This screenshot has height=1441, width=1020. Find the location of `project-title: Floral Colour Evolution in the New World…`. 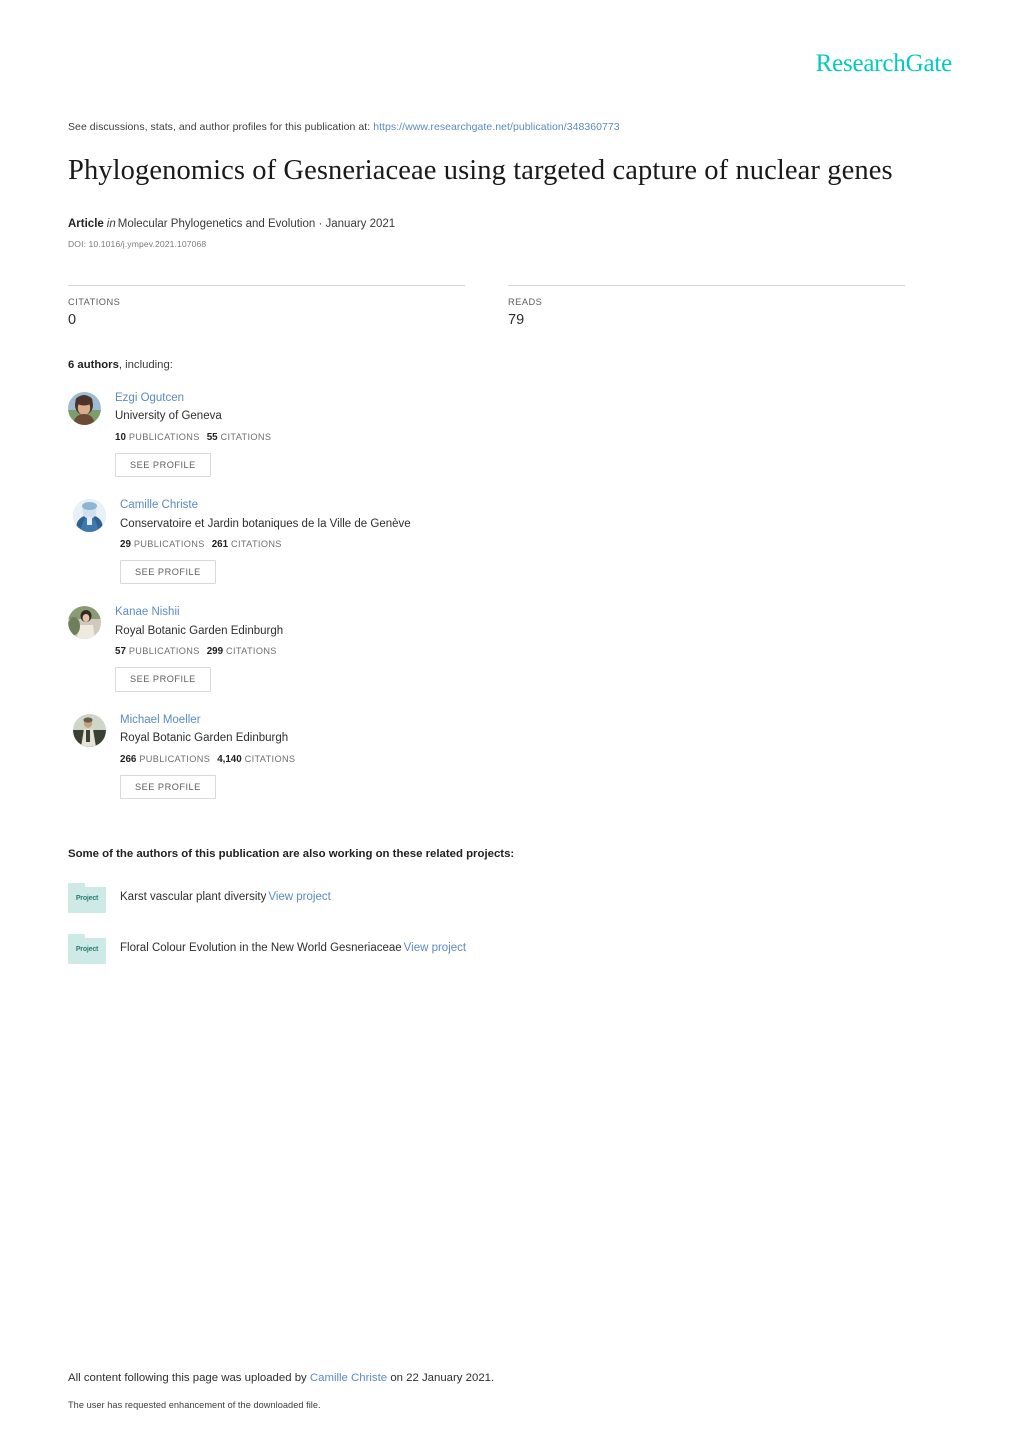

project-title: Floral Colour Evolution in the New World… is located at coordinates (261, 948).